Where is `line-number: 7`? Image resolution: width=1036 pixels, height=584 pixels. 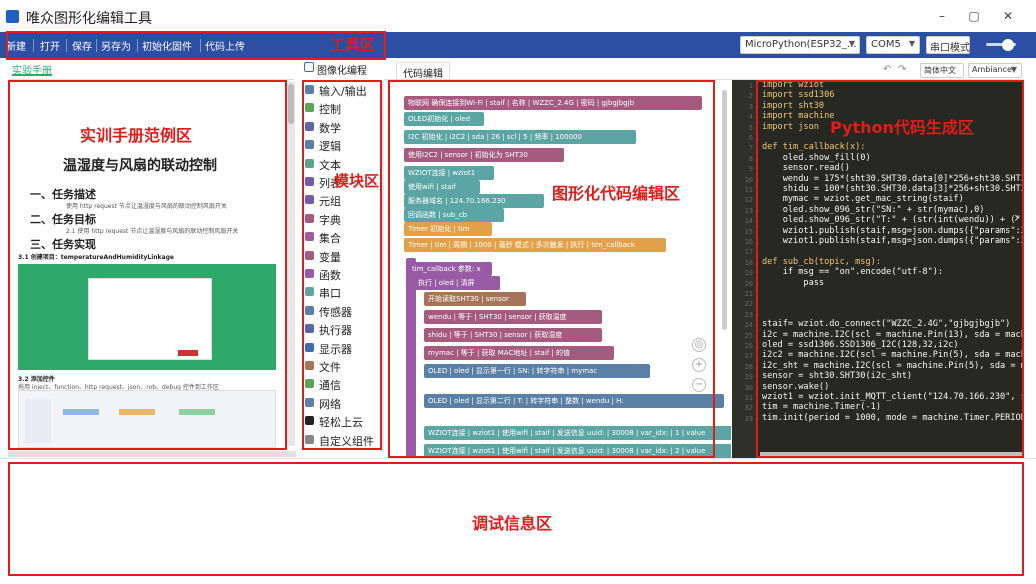 line-number: 7 is located at coordinates (750, 148).